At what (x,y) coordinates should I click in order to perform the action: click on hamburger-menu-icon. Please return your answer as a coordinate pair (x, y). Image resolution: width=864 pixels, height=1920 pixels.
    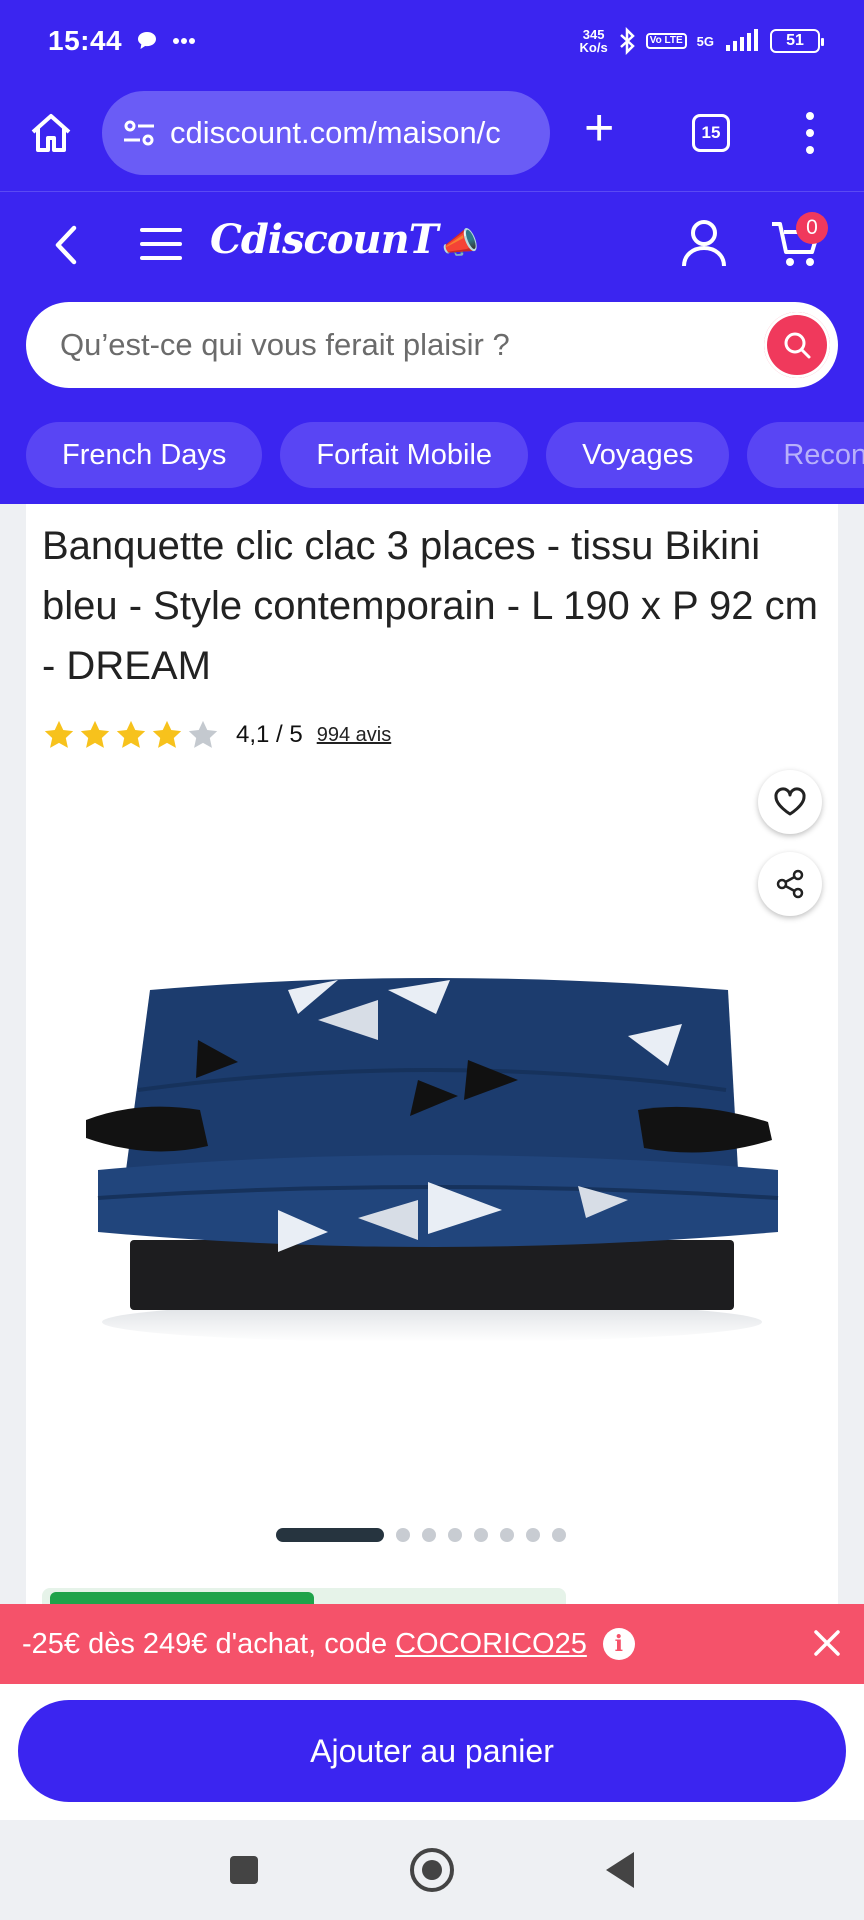
    Looking at the image, I should click on (161, 244).